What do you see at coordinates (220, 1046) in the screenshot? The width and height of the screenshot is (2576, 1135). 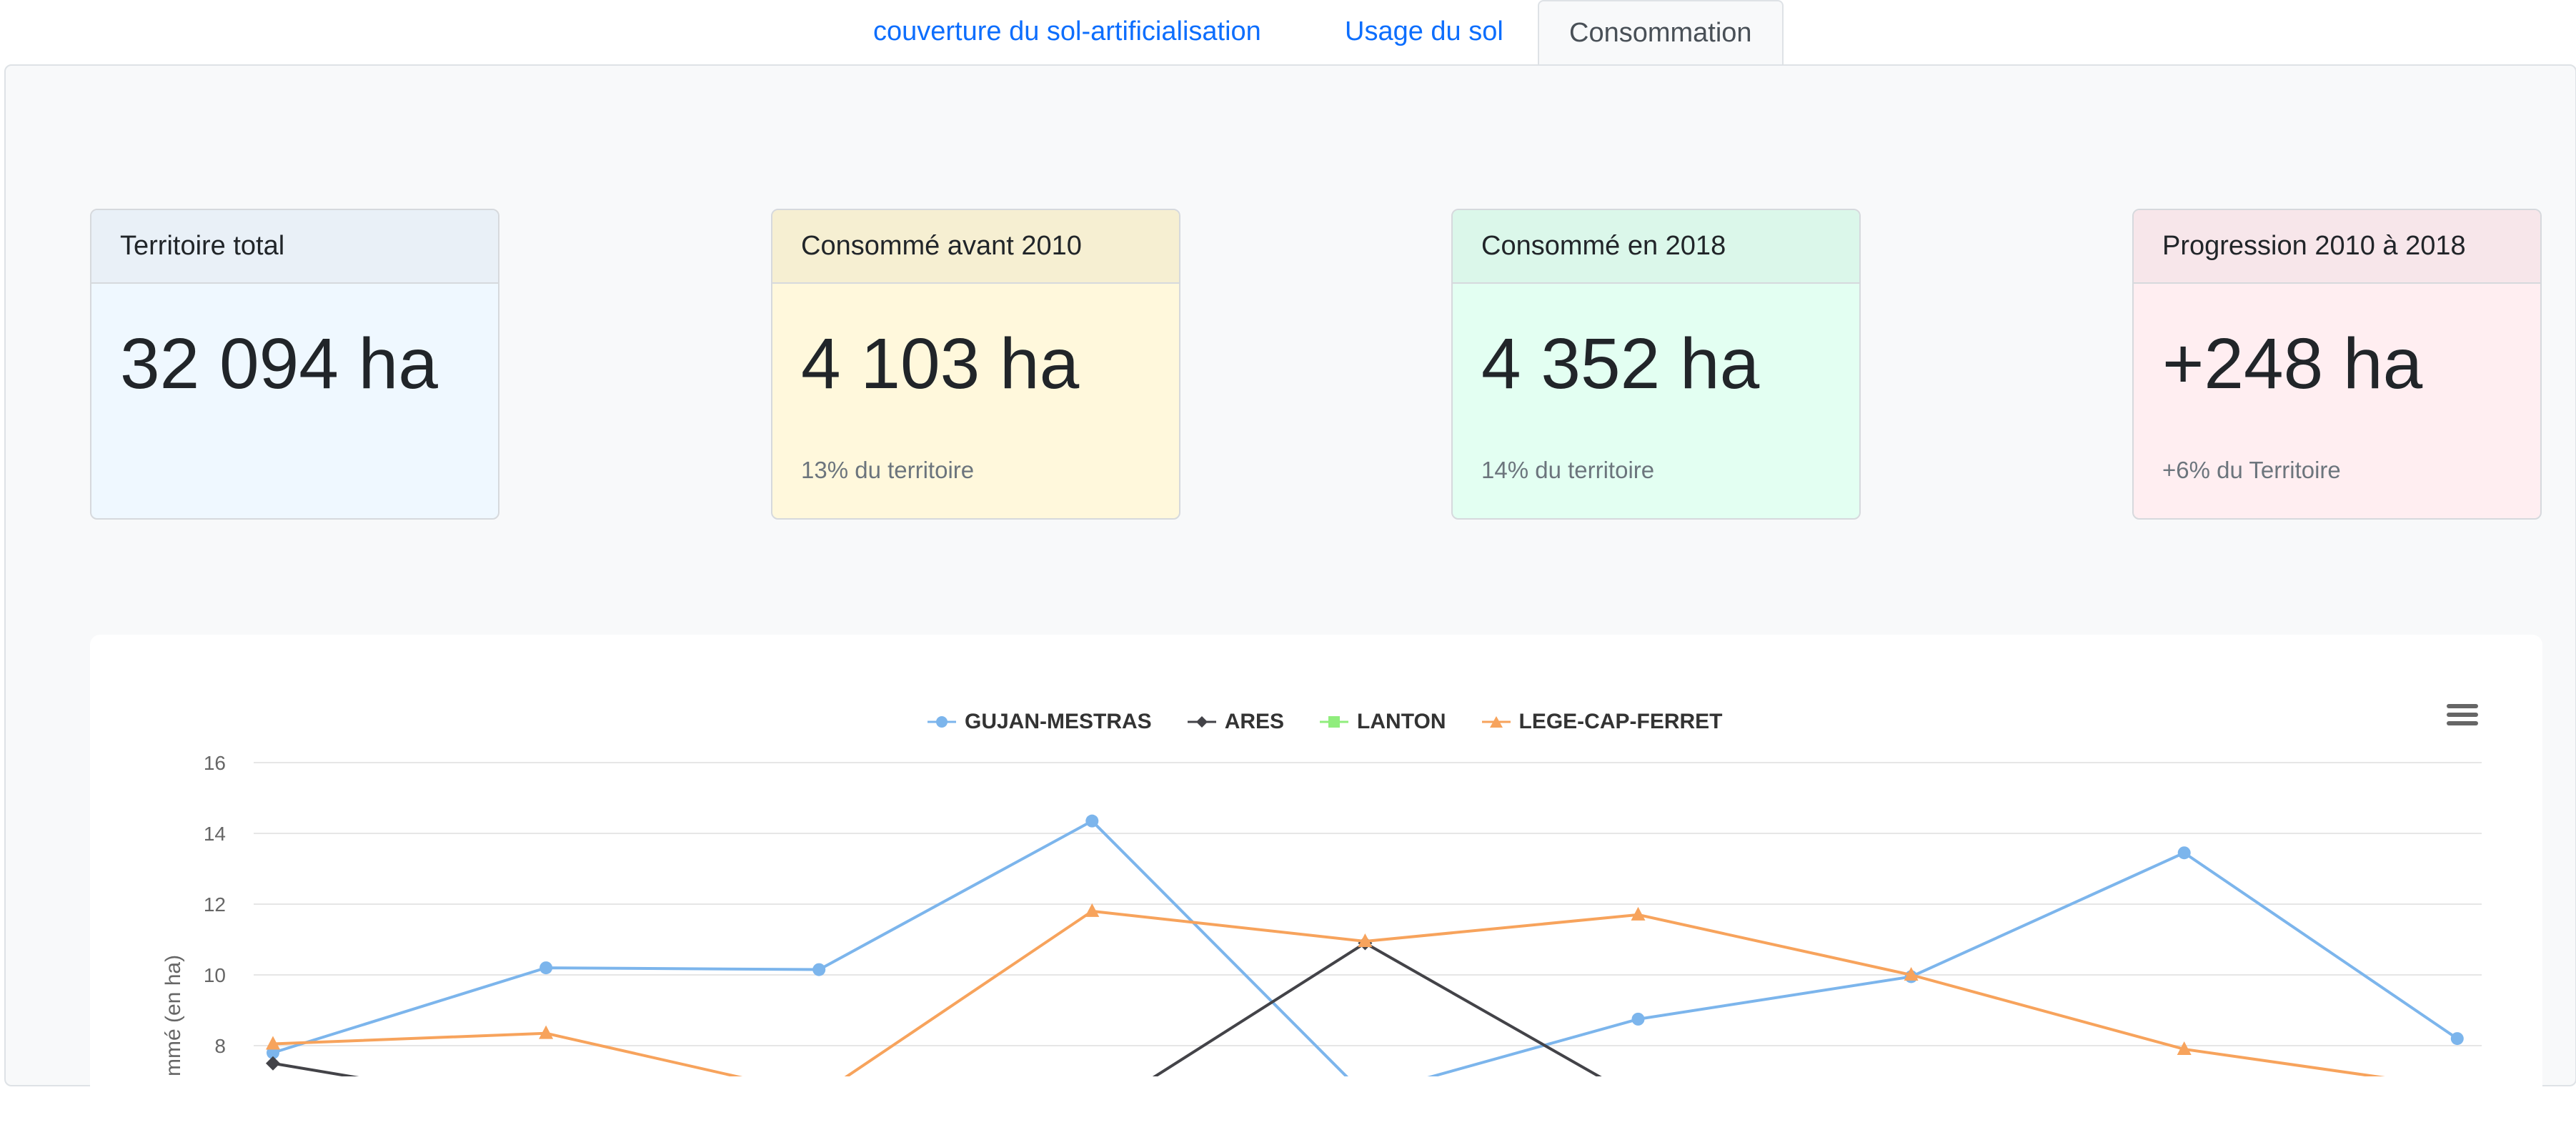 I see `y-tick-label: 8` at bounding box center [220, 1046].